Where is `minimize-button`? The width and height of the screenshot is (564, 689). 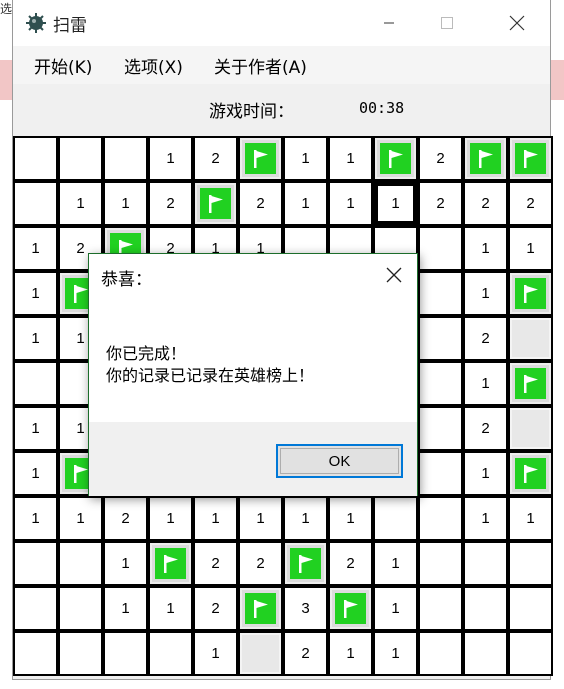 minimize-button is located at coordinates (389, 23).